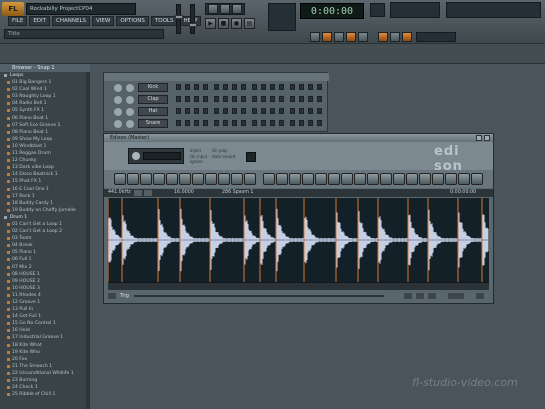  What do you see at coordinates (44, 267) in the screenshot?
I see `browser-item: 07 Mix 2` at bounding box center [44, 267].